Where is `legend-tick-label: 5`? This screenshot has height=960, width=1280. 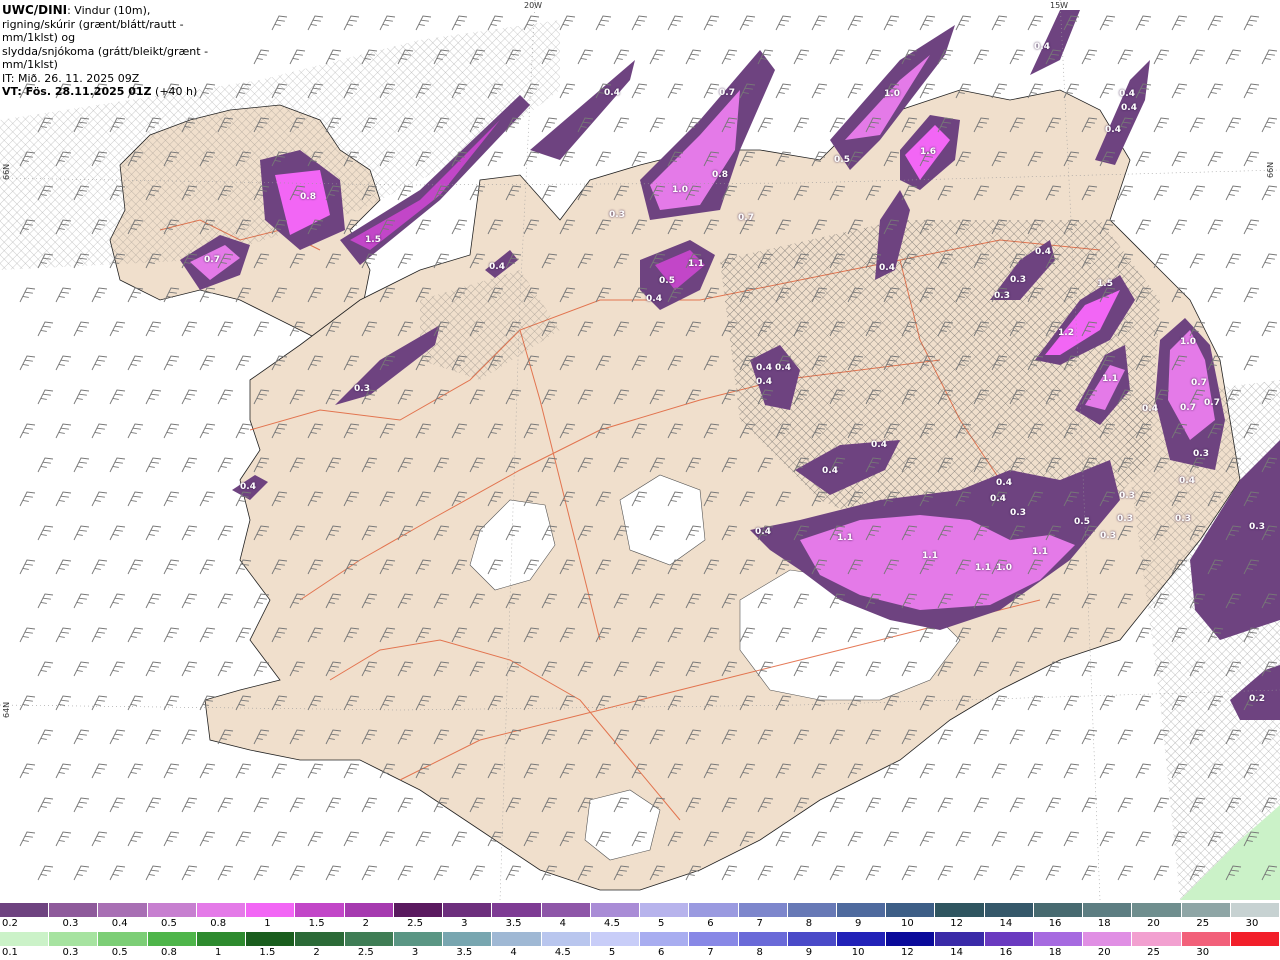
legend-tick-label: 5 is located at coordinates (661, 923).